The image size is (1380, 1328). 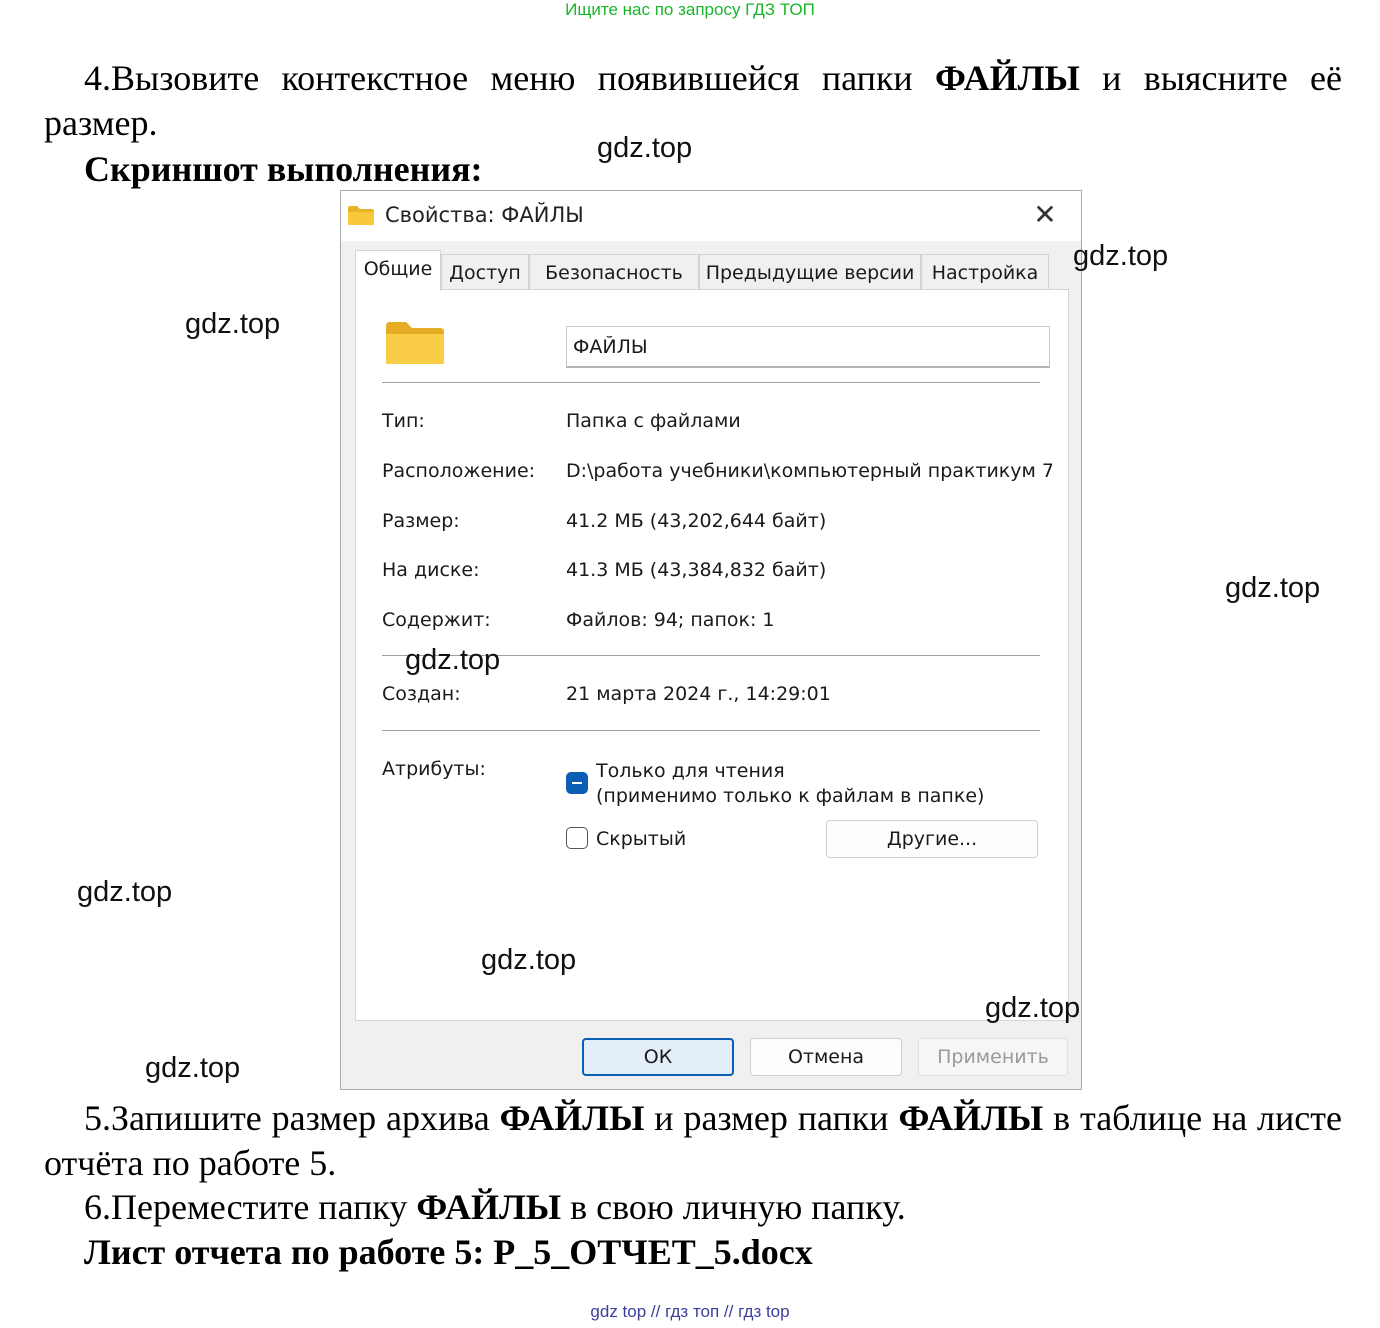 I want to click on step-6-bold: ФАЙЛЫ, so click(x=489, y=1207).